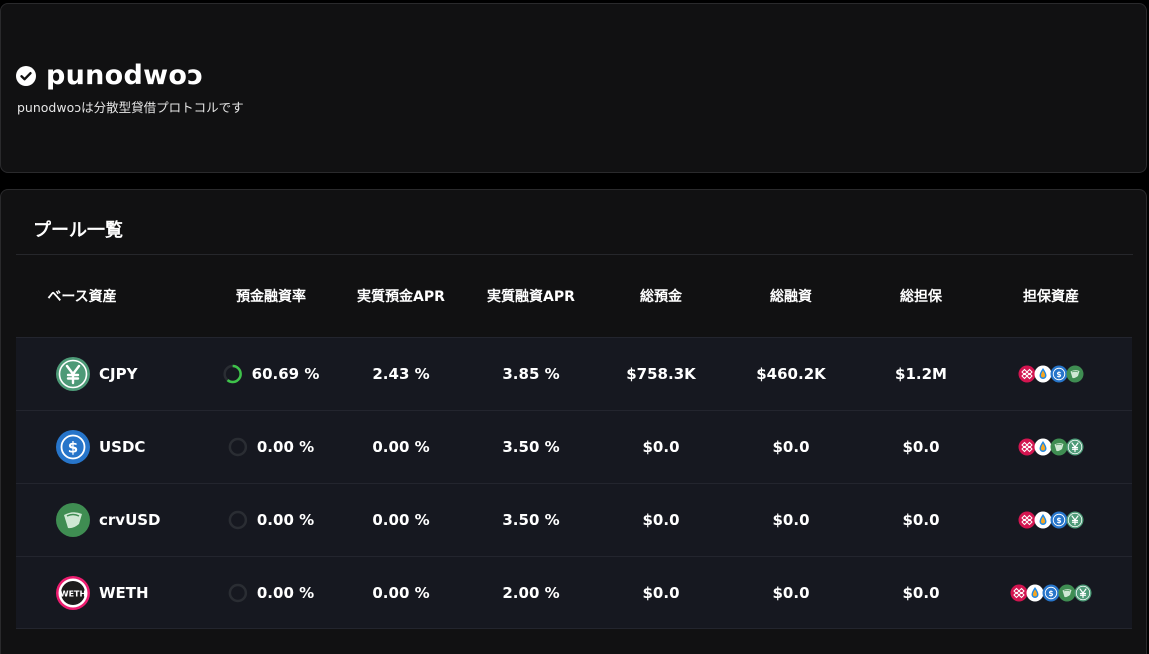  I want to click on pool-row-weth: WETH WETH 0.00 % 0.00 % 2.00 % $0.0 $0.0 $0.0 $, so click(574, 592).